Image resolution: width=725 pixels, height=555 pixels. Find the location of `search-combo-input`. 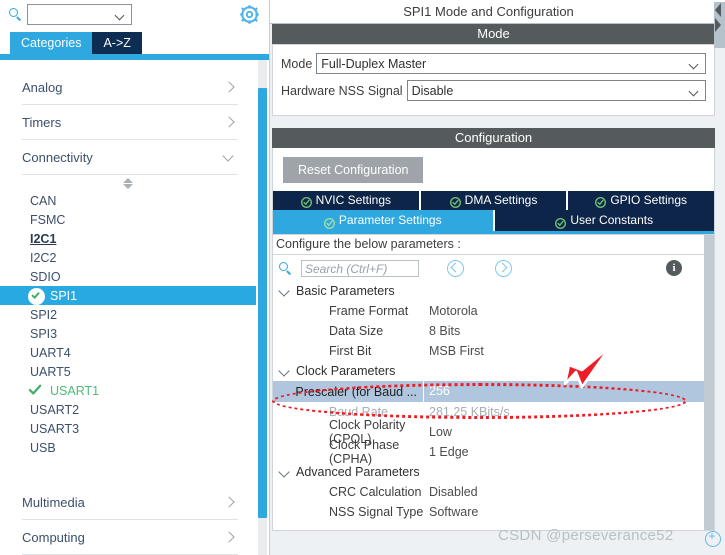

search-combo-input is located at coordinates (79, 14).